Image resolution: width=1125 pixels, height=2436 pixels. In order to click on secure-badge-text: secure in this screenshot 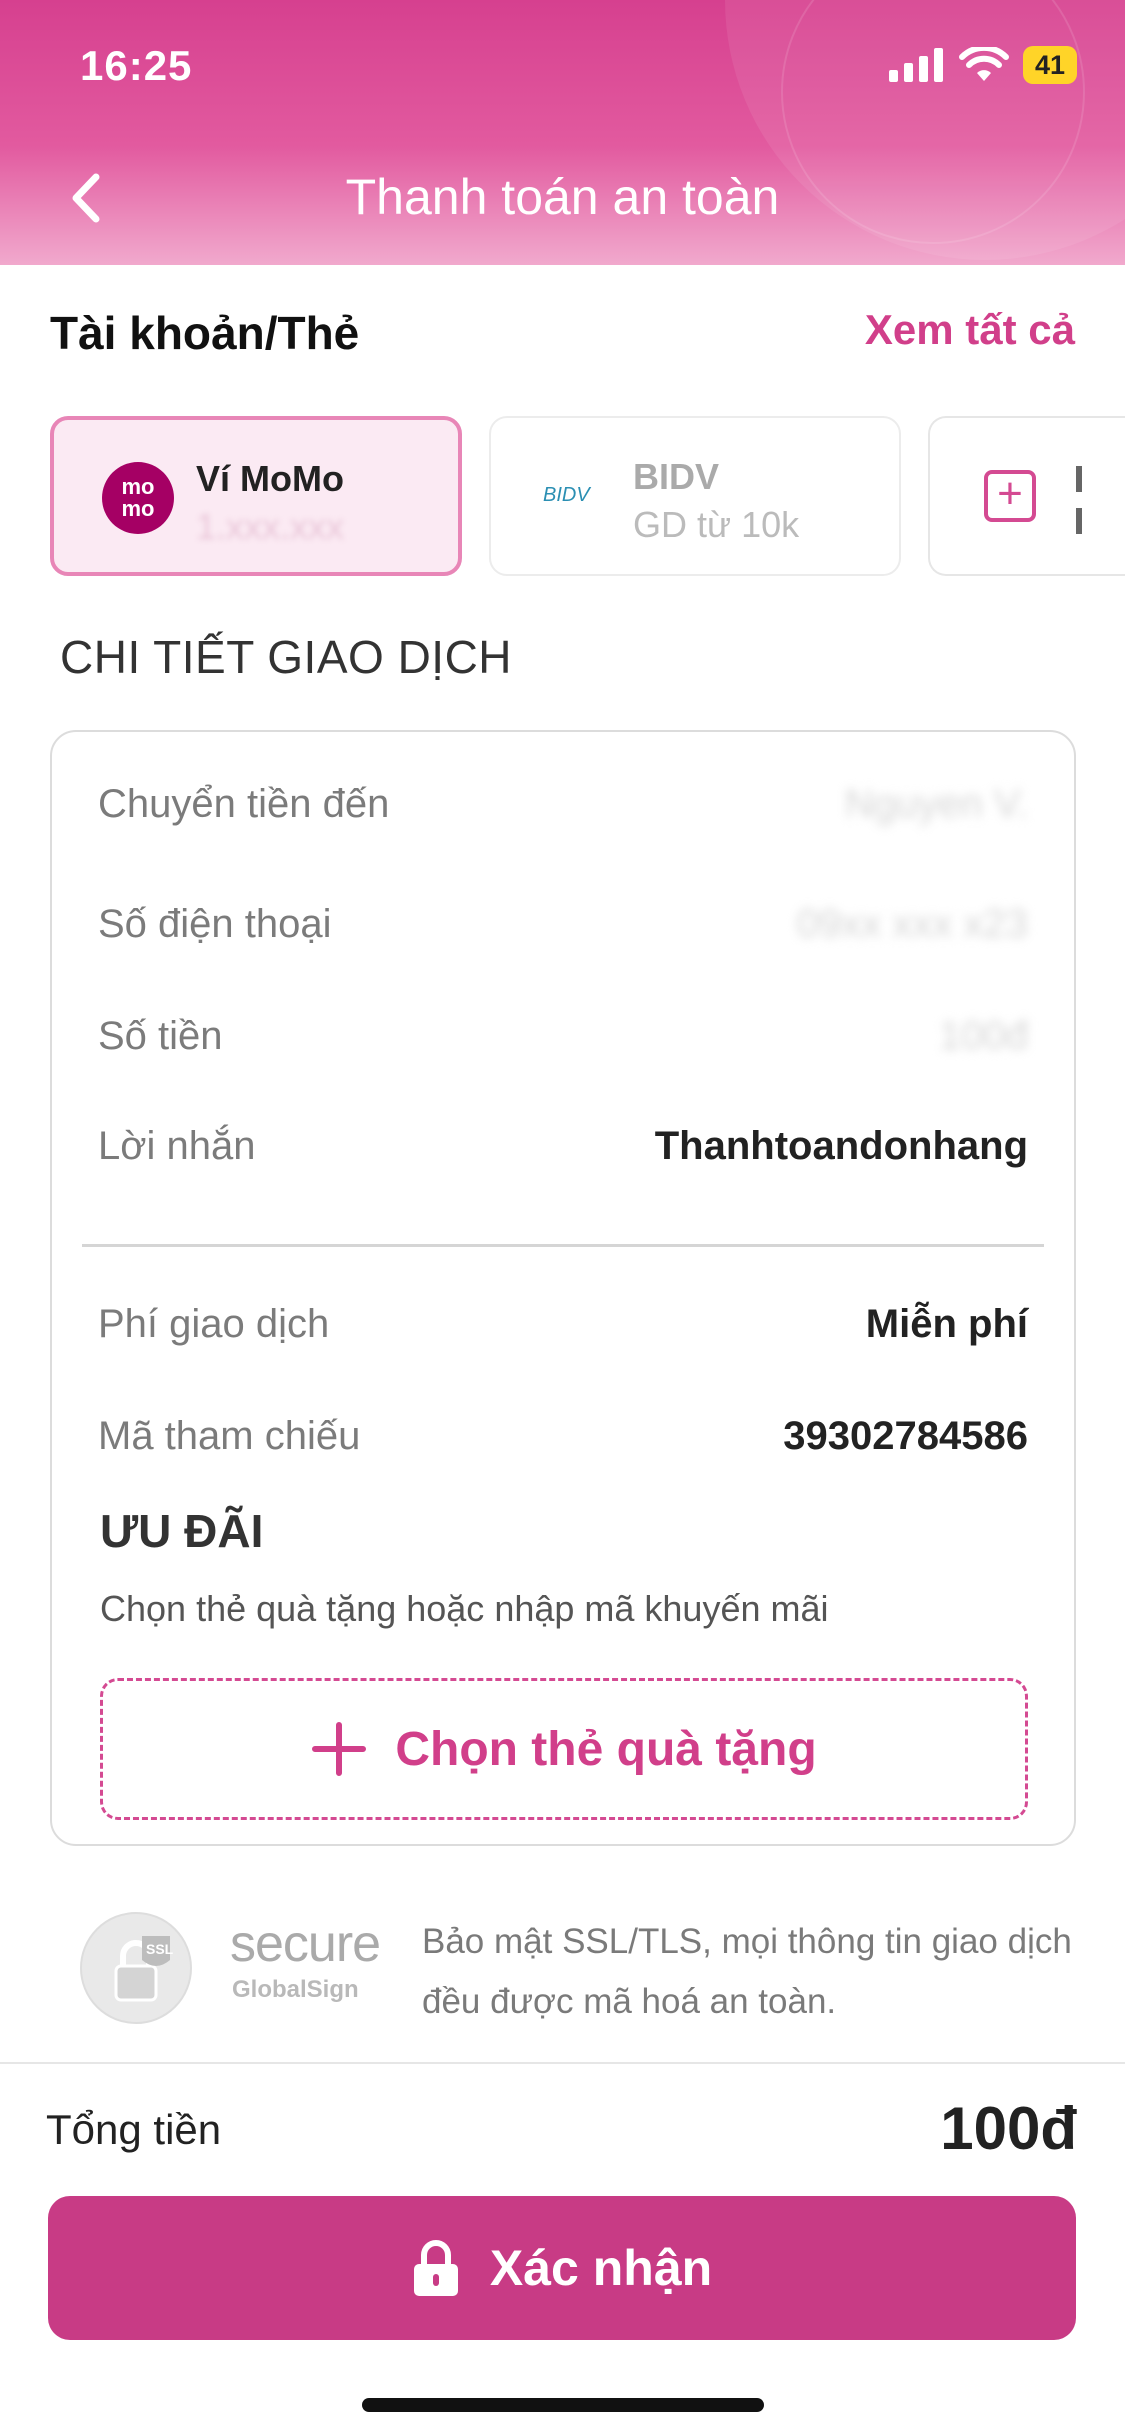, I will do `click(305, 1944)`.